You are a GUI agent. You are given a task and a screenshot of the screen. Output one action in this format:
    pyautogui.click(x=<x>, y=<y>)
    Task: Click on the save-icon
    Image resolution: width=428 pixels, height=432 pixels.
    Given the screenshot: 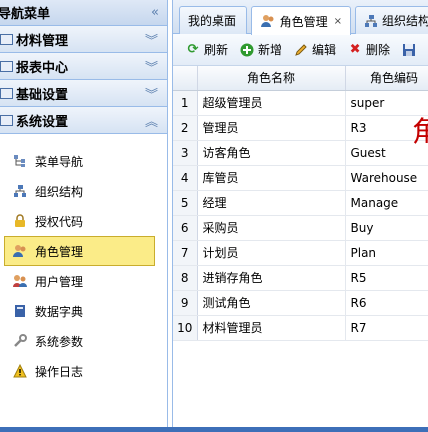 What is the action you would take?
    pyautogui.click(x=409, y=50)
    